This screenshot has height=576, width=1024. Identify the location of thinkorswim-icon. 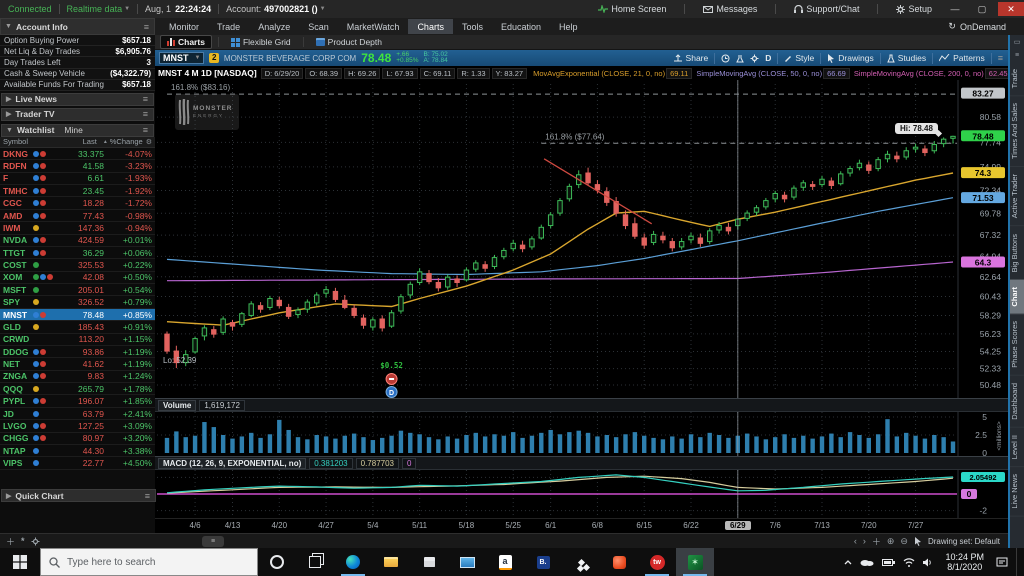
(695, 562).